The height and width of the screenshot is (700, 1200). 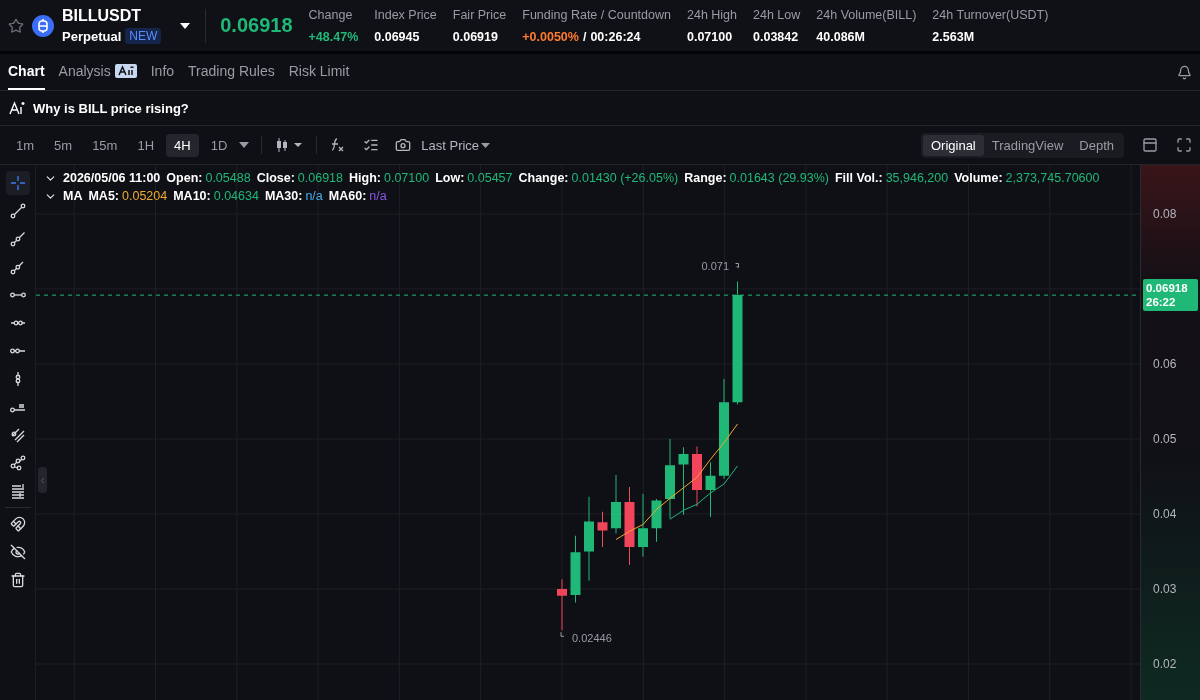 What do you see at coordinates (550, 36) in the screenshot?
I see `stat-value: +0.0050%` at bounding box center [550, 36].